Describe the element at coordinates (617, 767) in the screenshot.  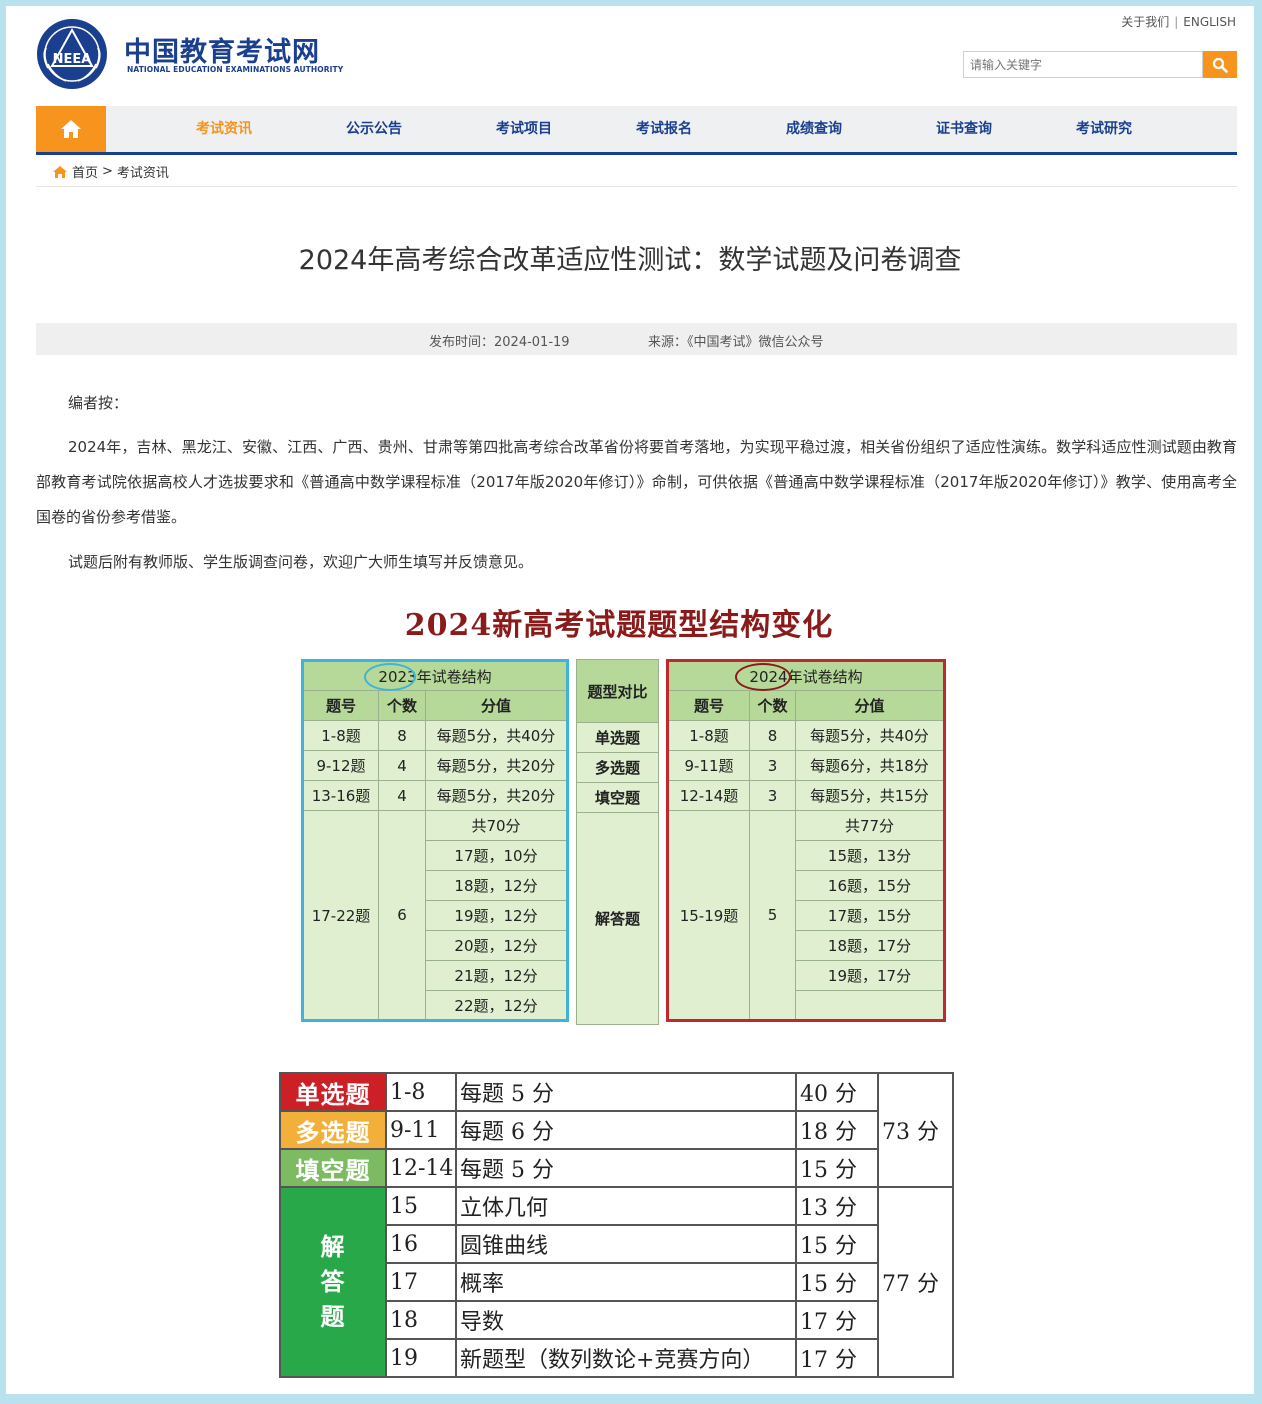
I see `type-multi-choice: 多选题` at that location.